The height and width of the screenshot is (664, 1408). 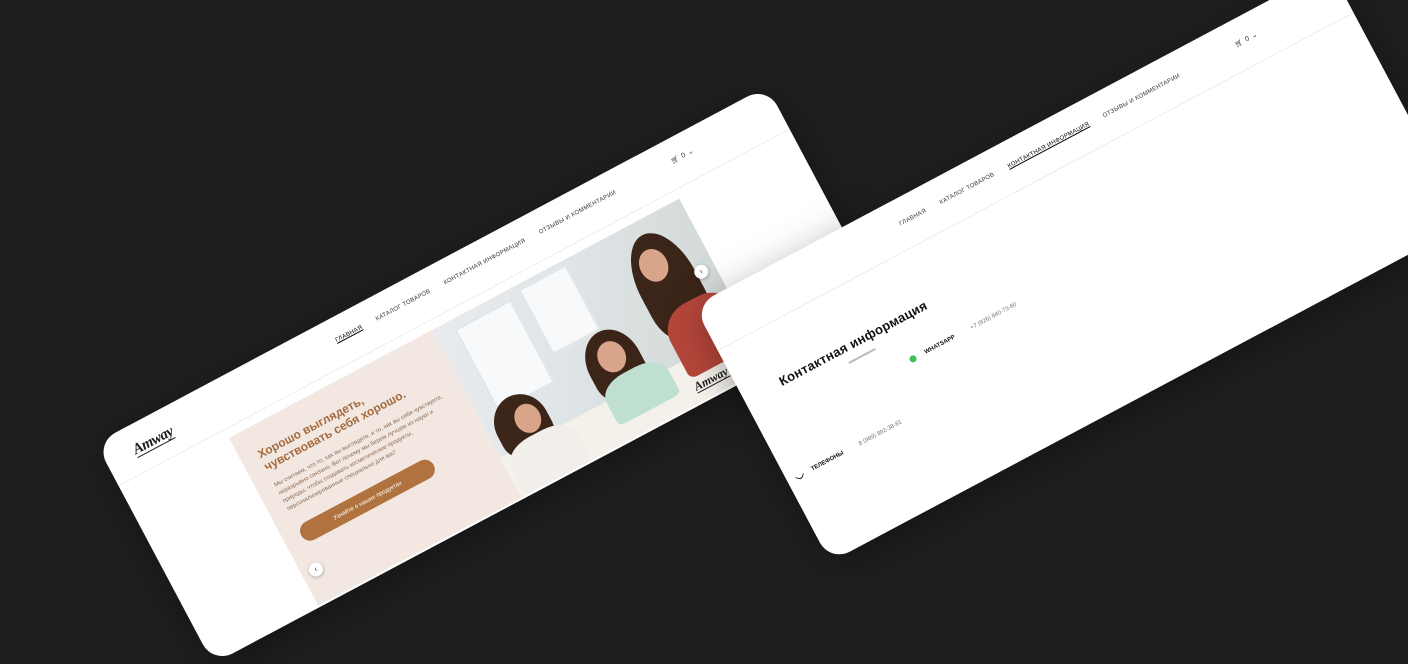 I want to click on whatsapp-label: WhatsApp, so click(x=940, y=344).